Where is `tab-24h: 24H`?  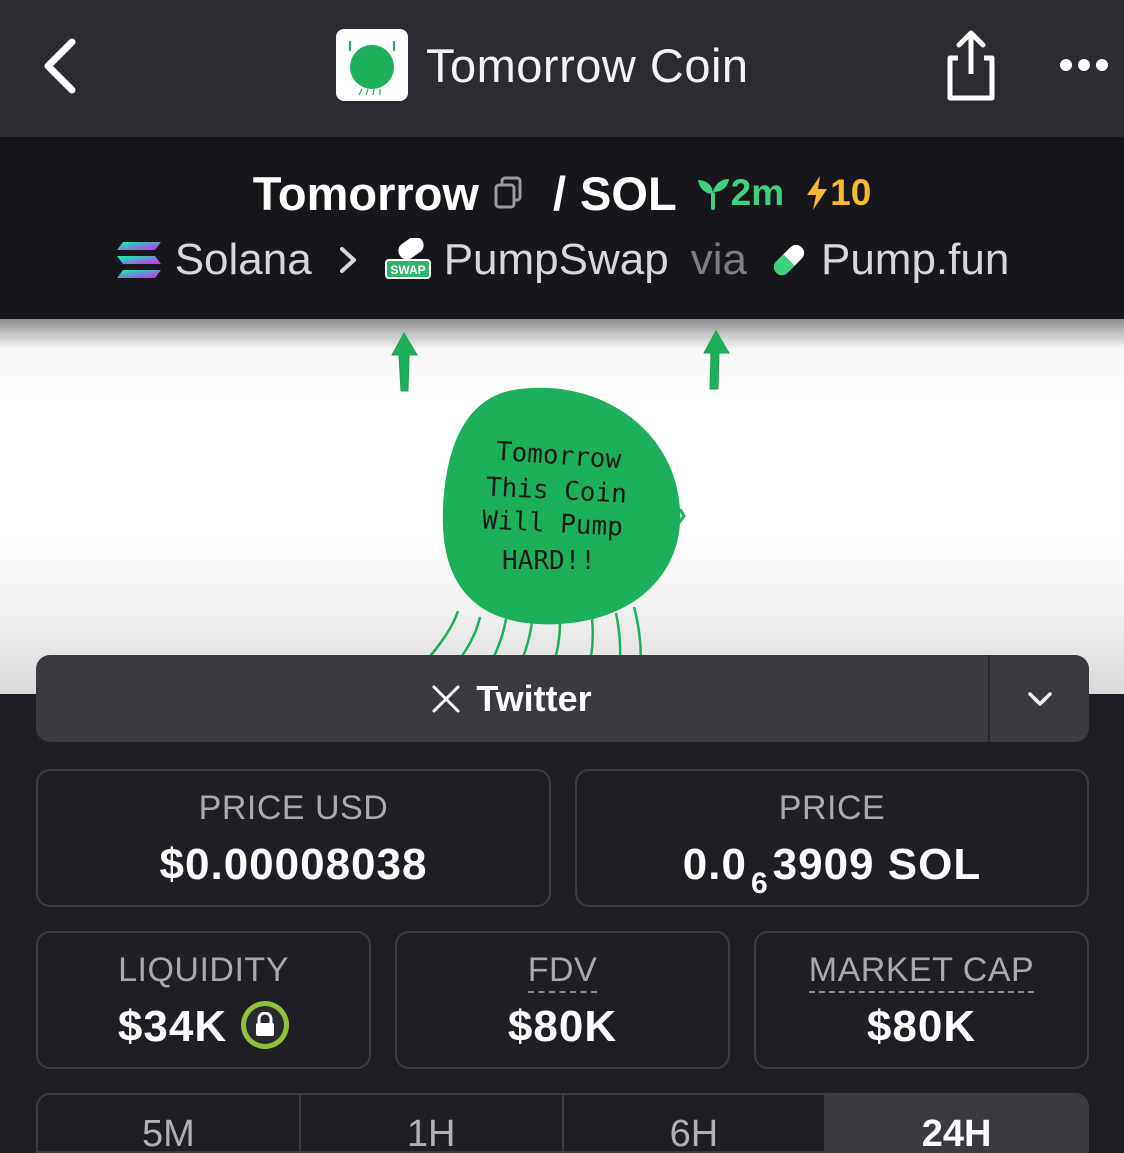
tab-24h: 24H is located at coordinates (956, 1123).